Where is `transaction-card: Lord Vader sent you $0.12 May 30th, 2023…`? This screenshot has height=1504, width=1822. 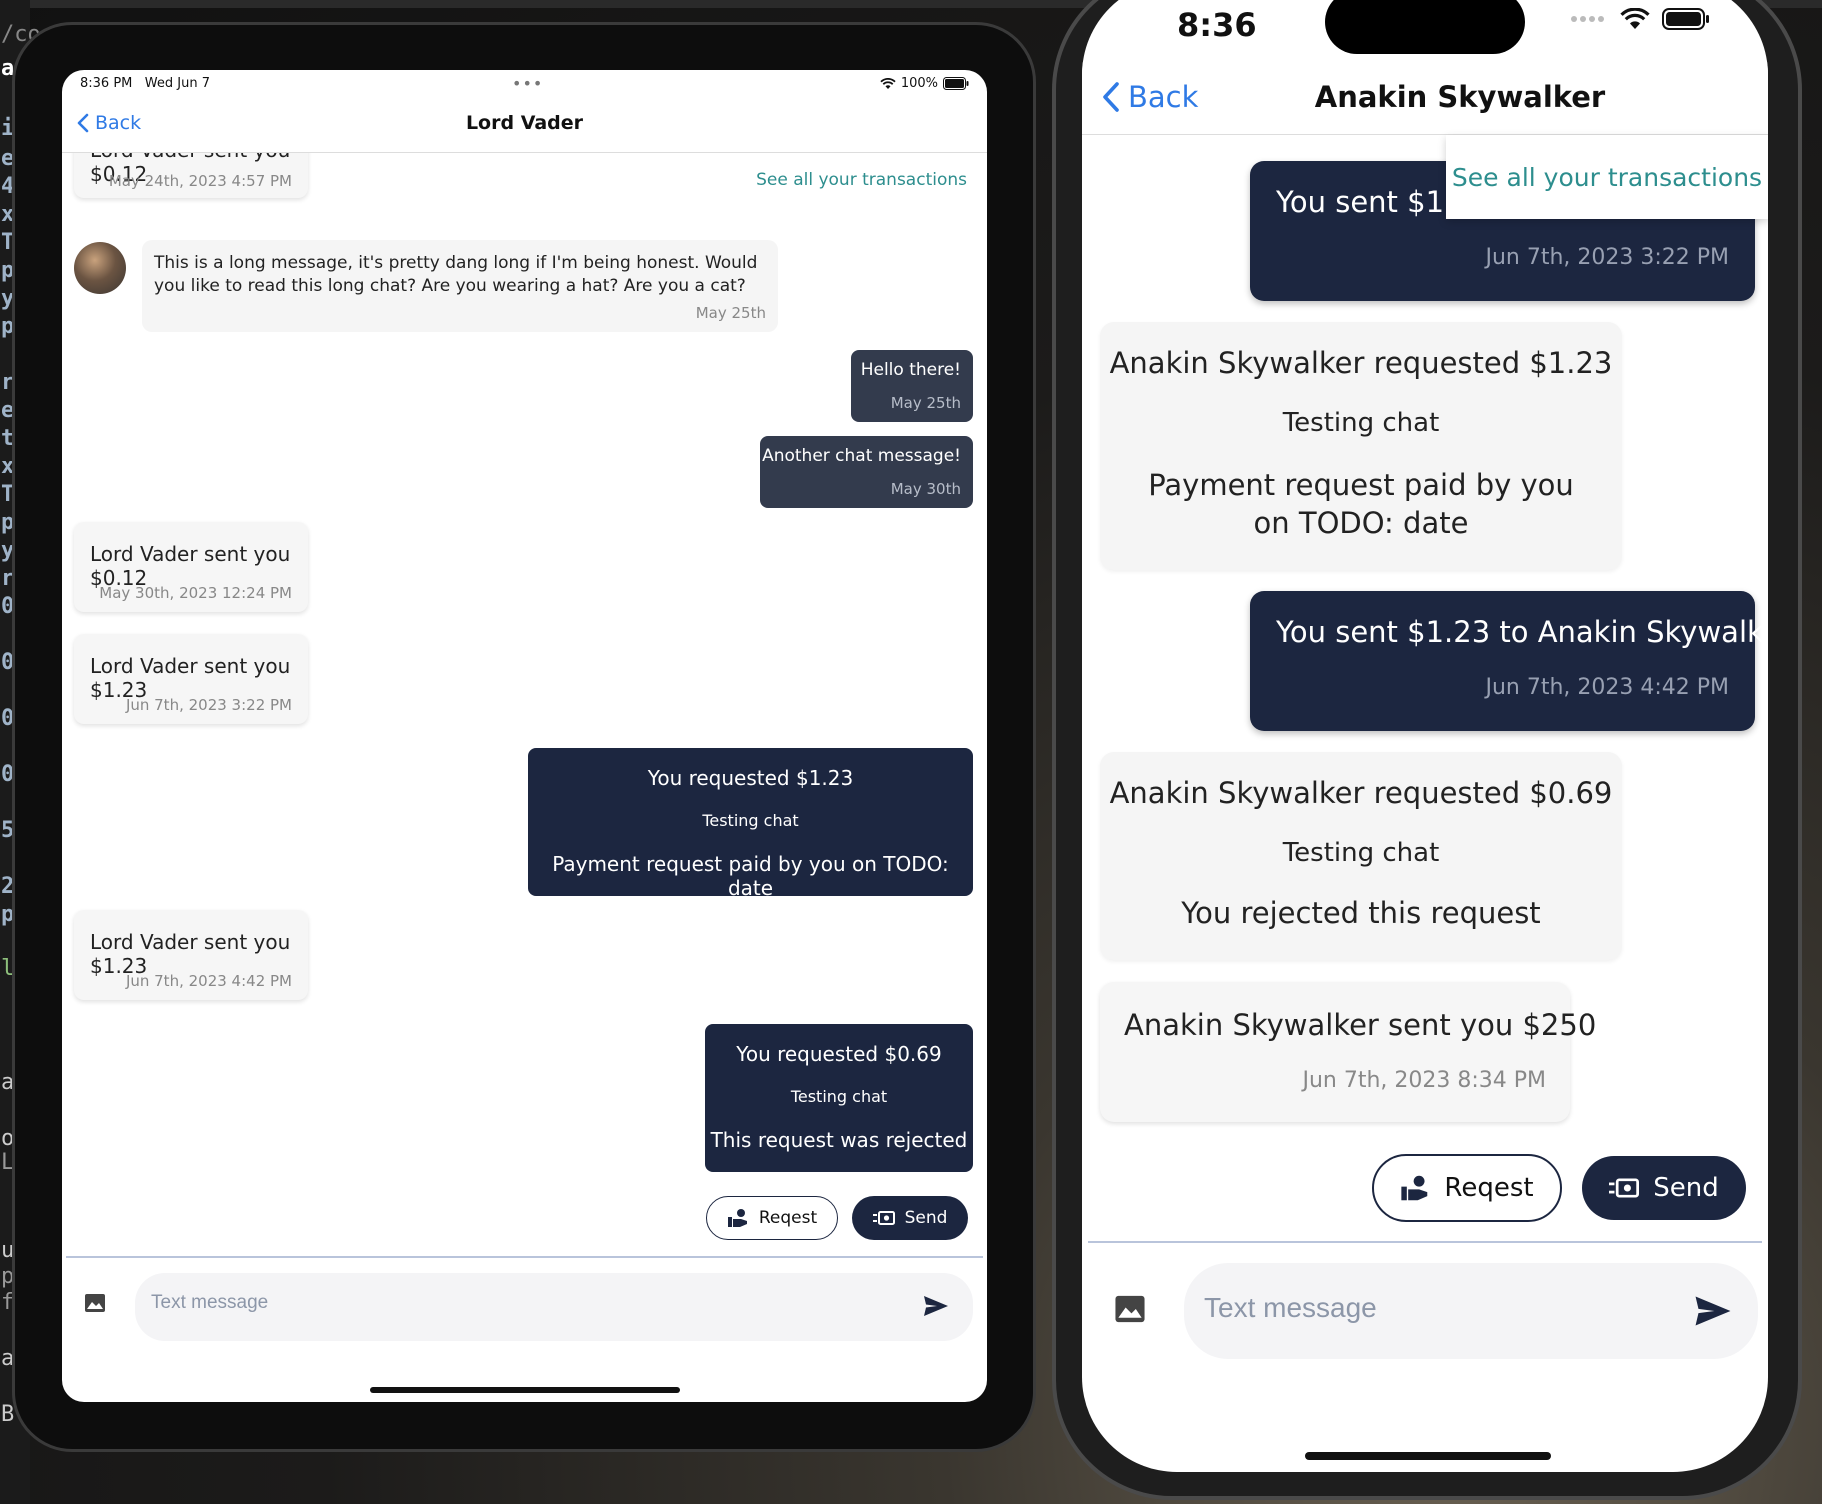 transaction-card: Lord Vader sent you $0.12 May 30th, 2023… is located at coordinates (191, 567).